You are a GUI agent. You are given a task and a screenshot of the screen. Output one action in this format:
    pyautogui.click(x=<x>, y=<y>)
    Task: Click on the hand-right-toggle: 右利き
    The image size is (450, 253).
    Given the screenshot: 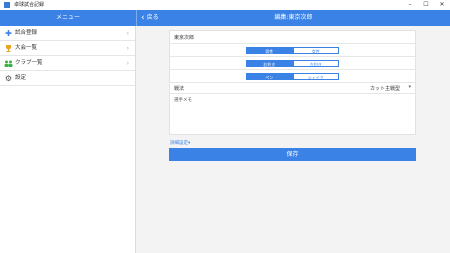 What is the action you would take?
    pyautogui.click(x=269, y=63)
    